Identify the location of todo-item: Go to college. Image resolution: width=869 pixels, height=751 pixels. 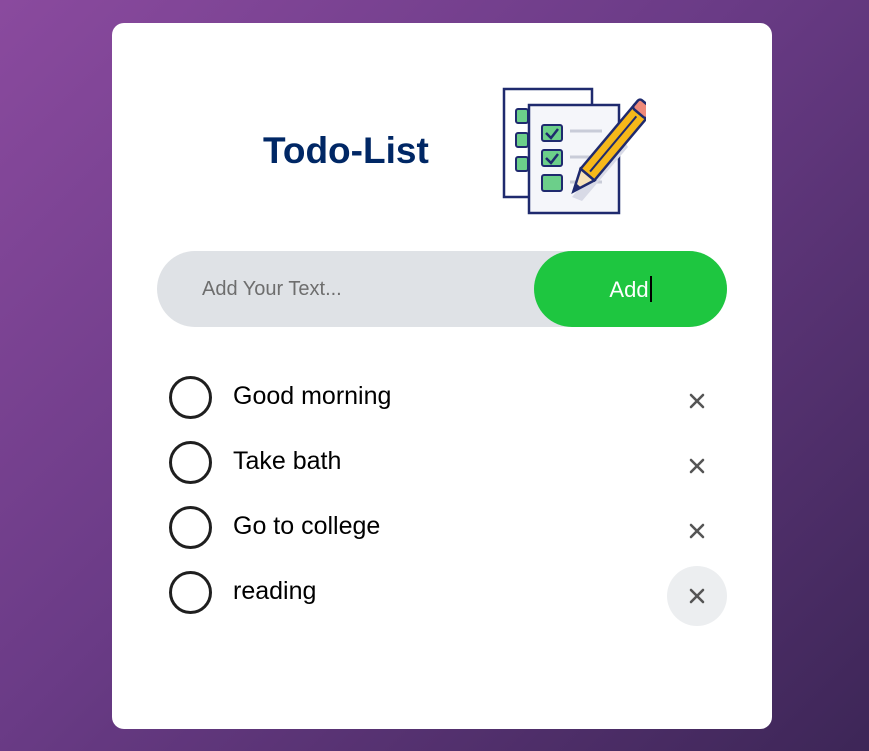
(442, 525).